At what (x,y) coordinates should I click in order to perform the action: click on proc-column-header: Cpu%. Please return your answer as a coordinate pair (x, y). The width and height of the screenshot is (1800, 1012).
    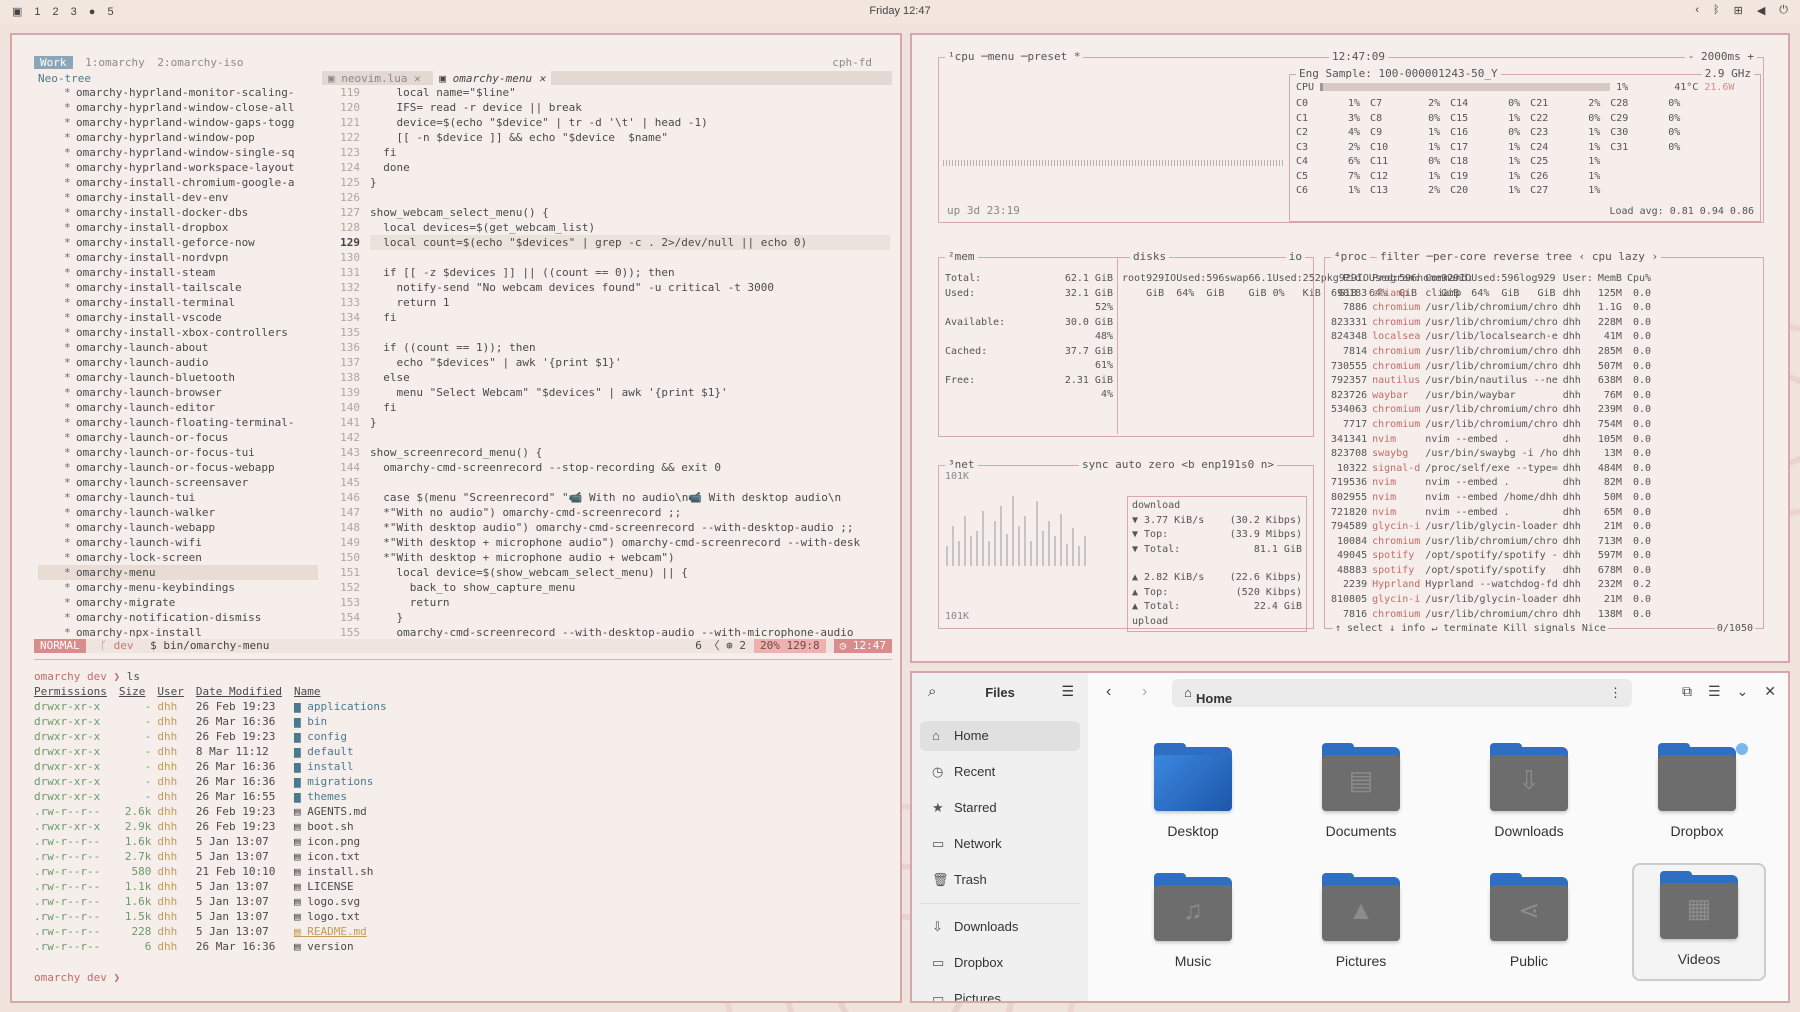
    Looking at the image, I should click on (1641, 279).